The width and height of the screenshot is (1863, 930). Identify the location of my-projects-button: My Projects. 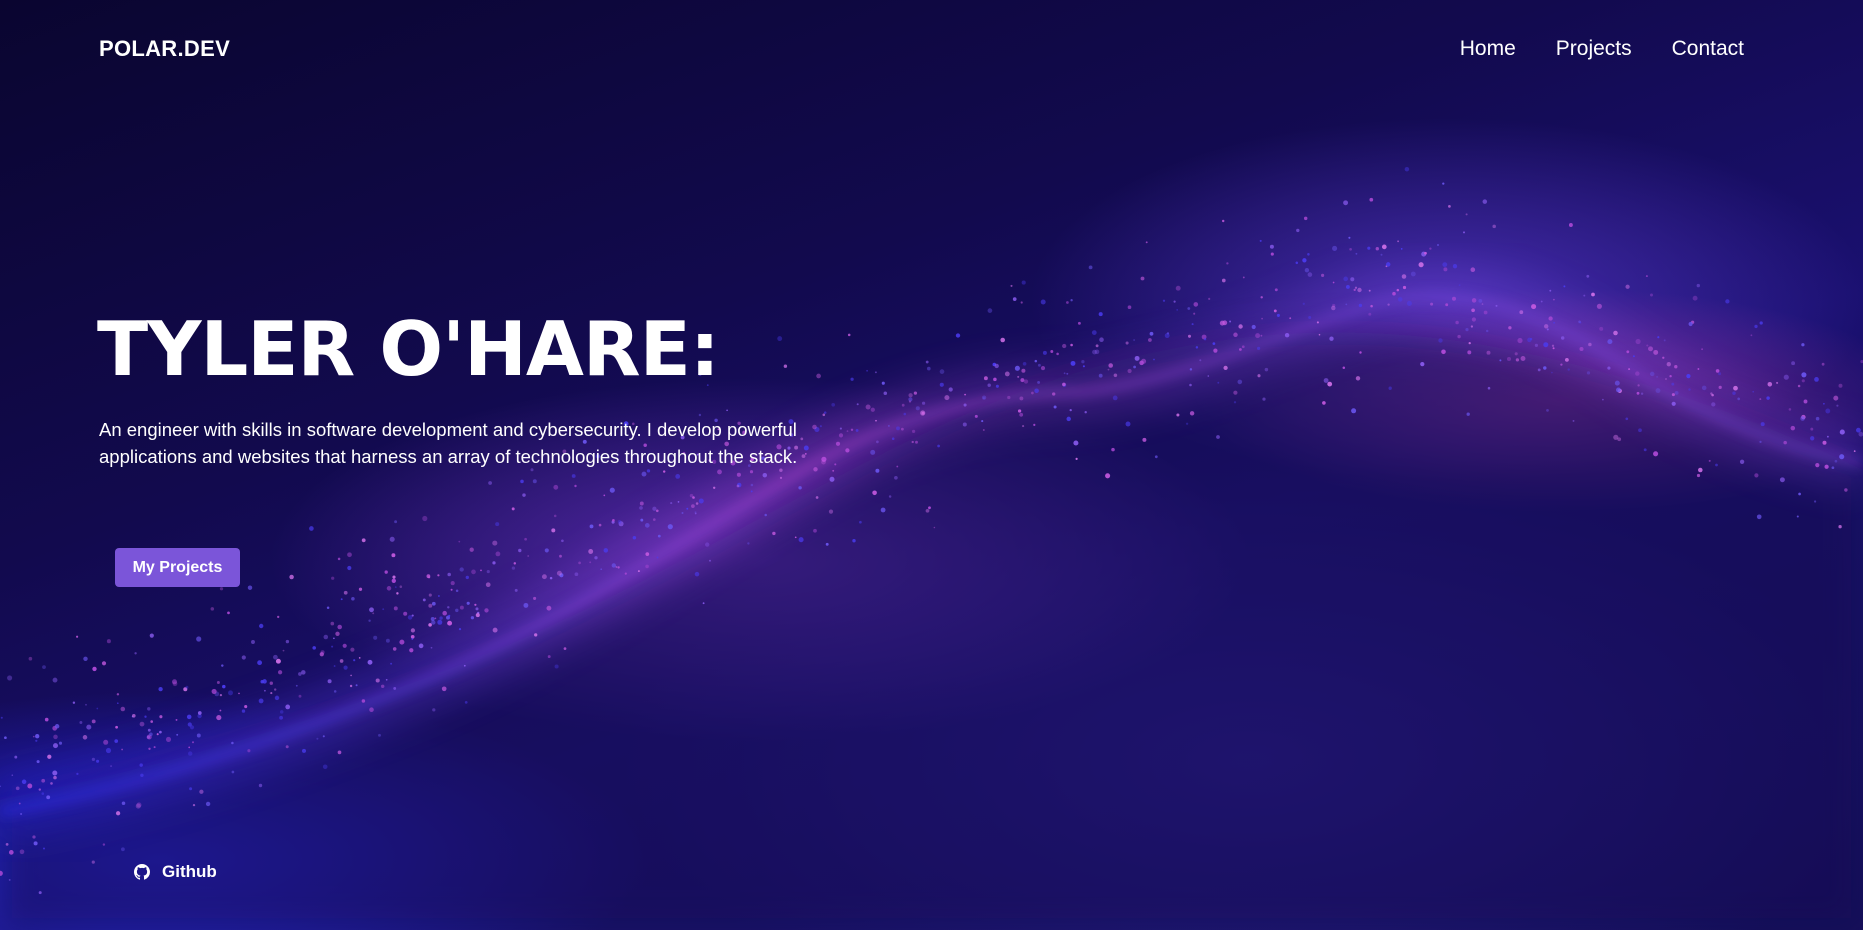
(177, 567).